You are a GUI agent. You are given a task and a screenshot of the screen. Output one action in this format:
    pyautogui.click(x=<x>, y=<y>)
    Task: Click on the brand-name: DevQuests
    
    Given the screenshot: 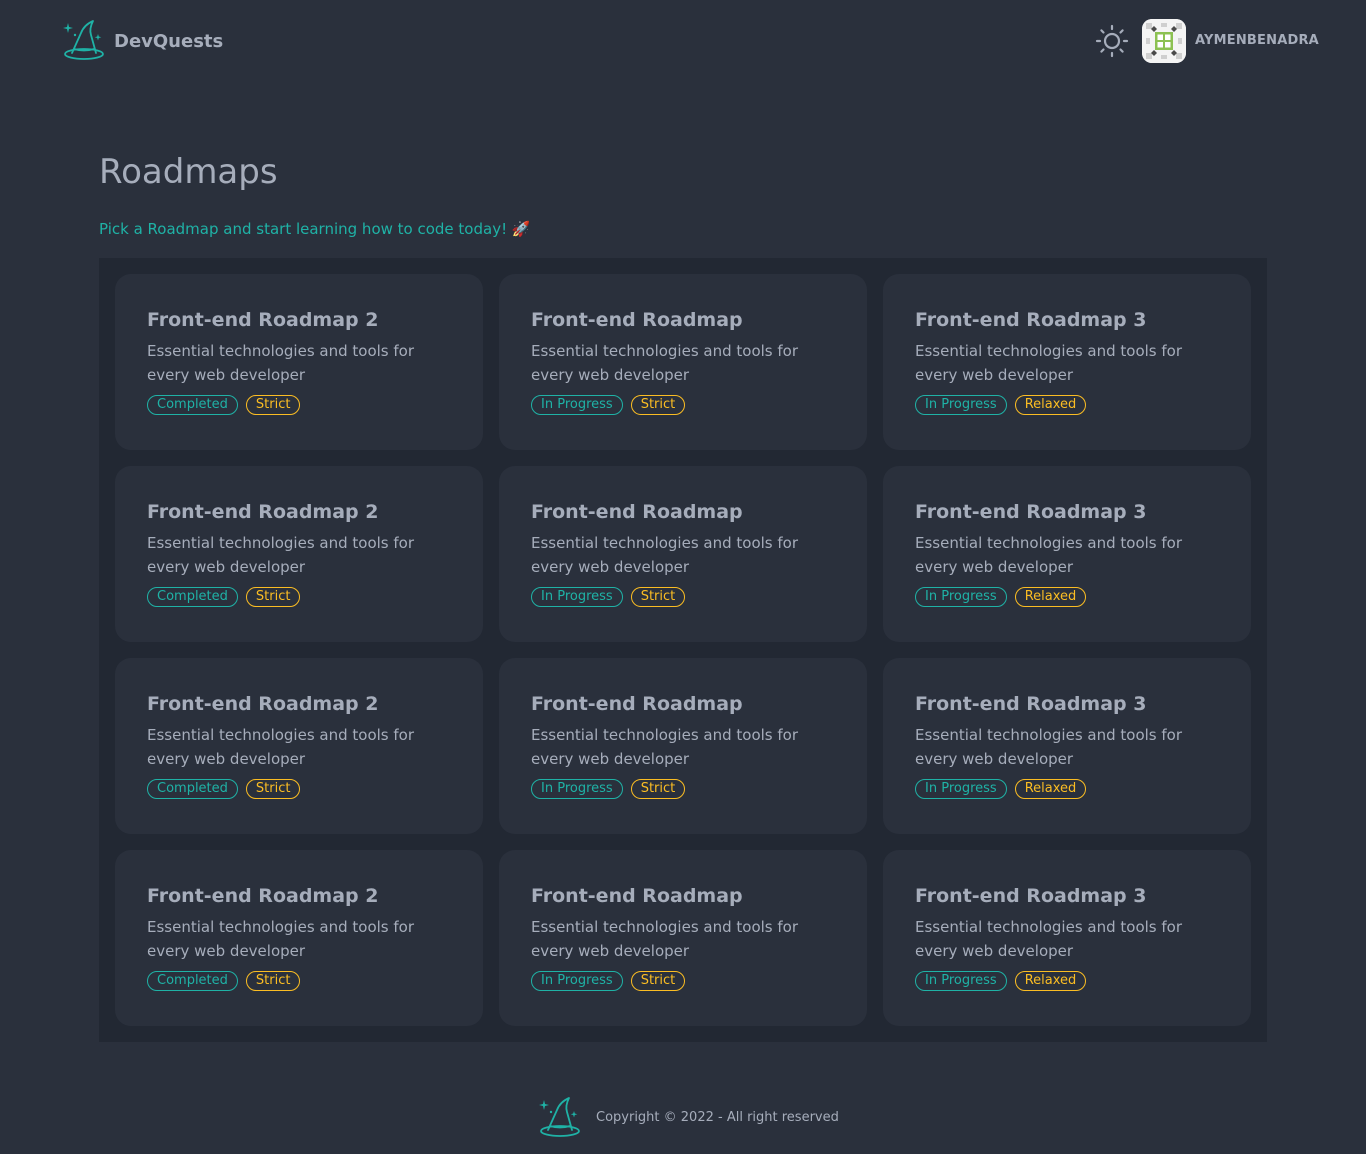 What is the action you would take?
    pyautogui.click(x=169, y=41)
    